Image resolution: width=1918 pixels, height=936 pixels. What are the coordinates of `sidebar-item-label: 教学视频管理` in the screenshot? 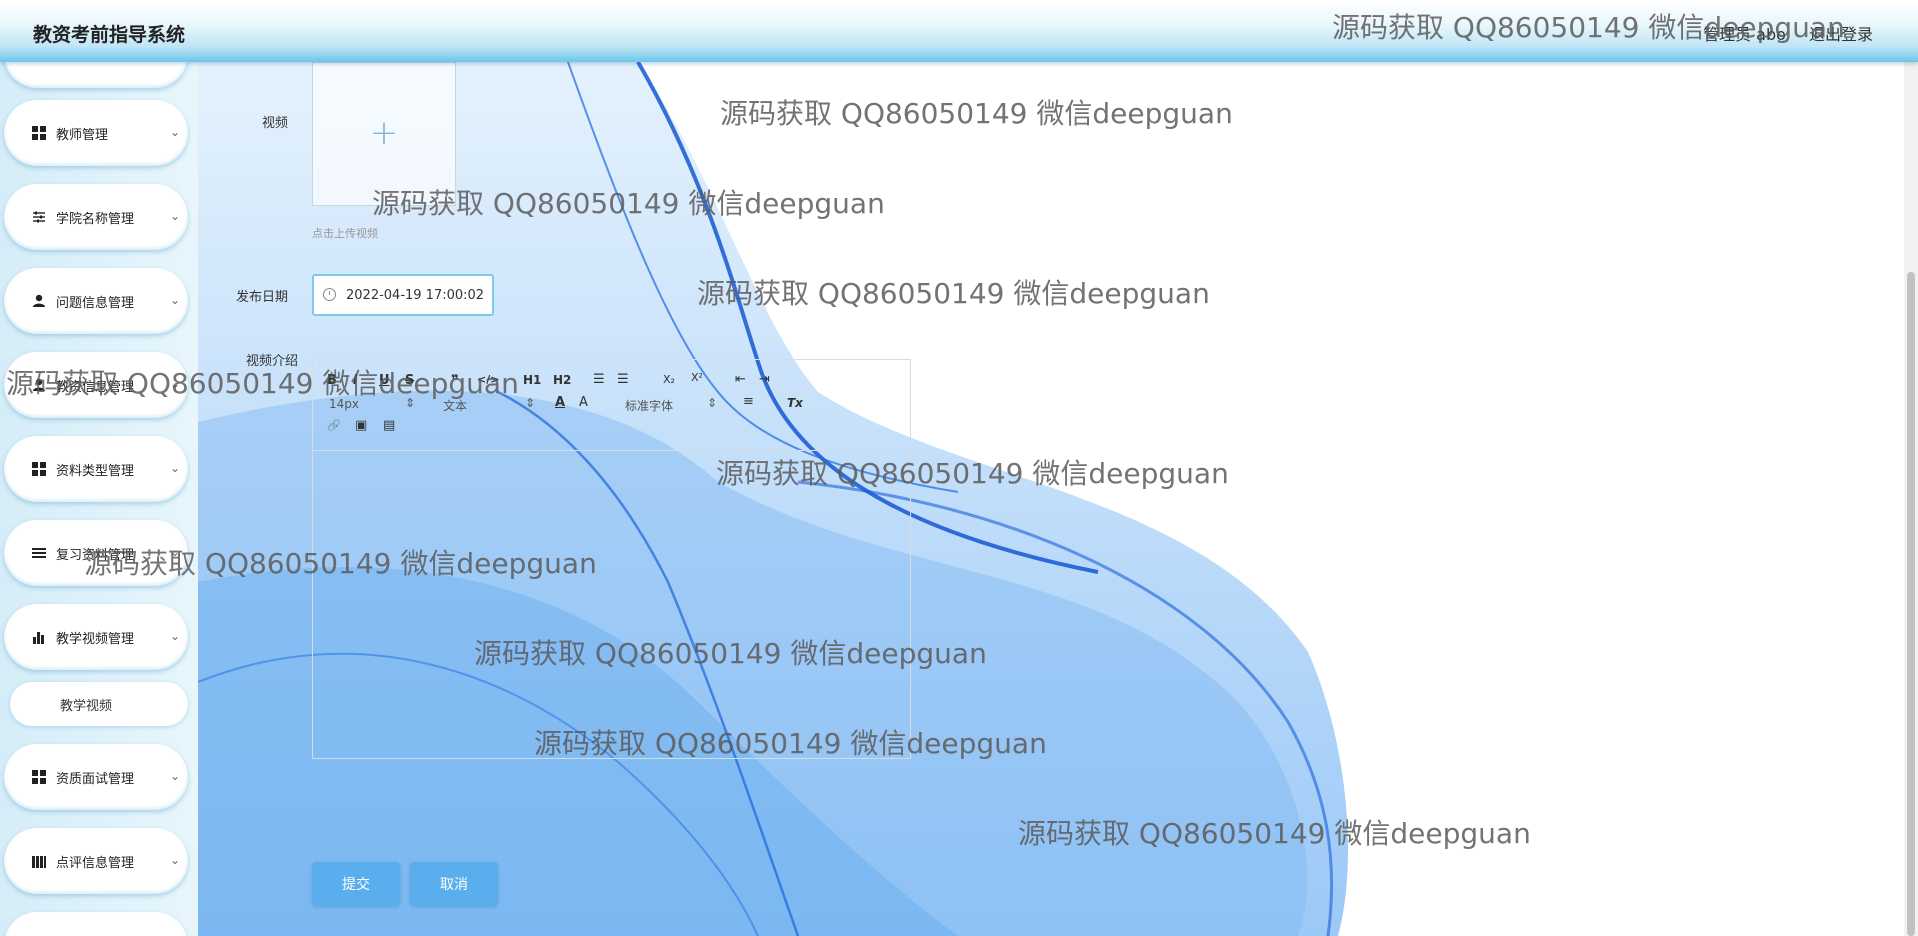 It's located at (95, 639).